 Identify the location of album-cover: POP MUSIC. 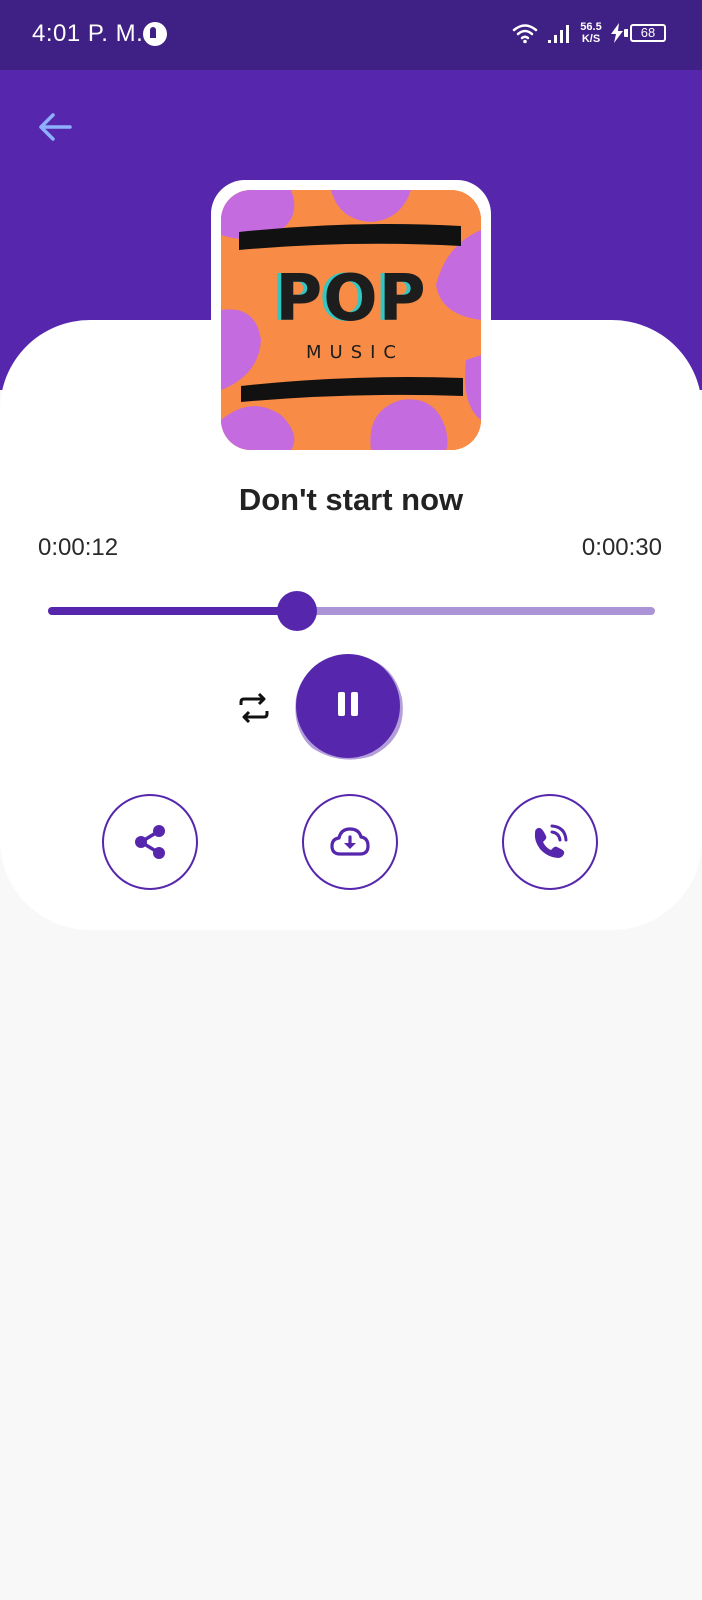
(351, 320).